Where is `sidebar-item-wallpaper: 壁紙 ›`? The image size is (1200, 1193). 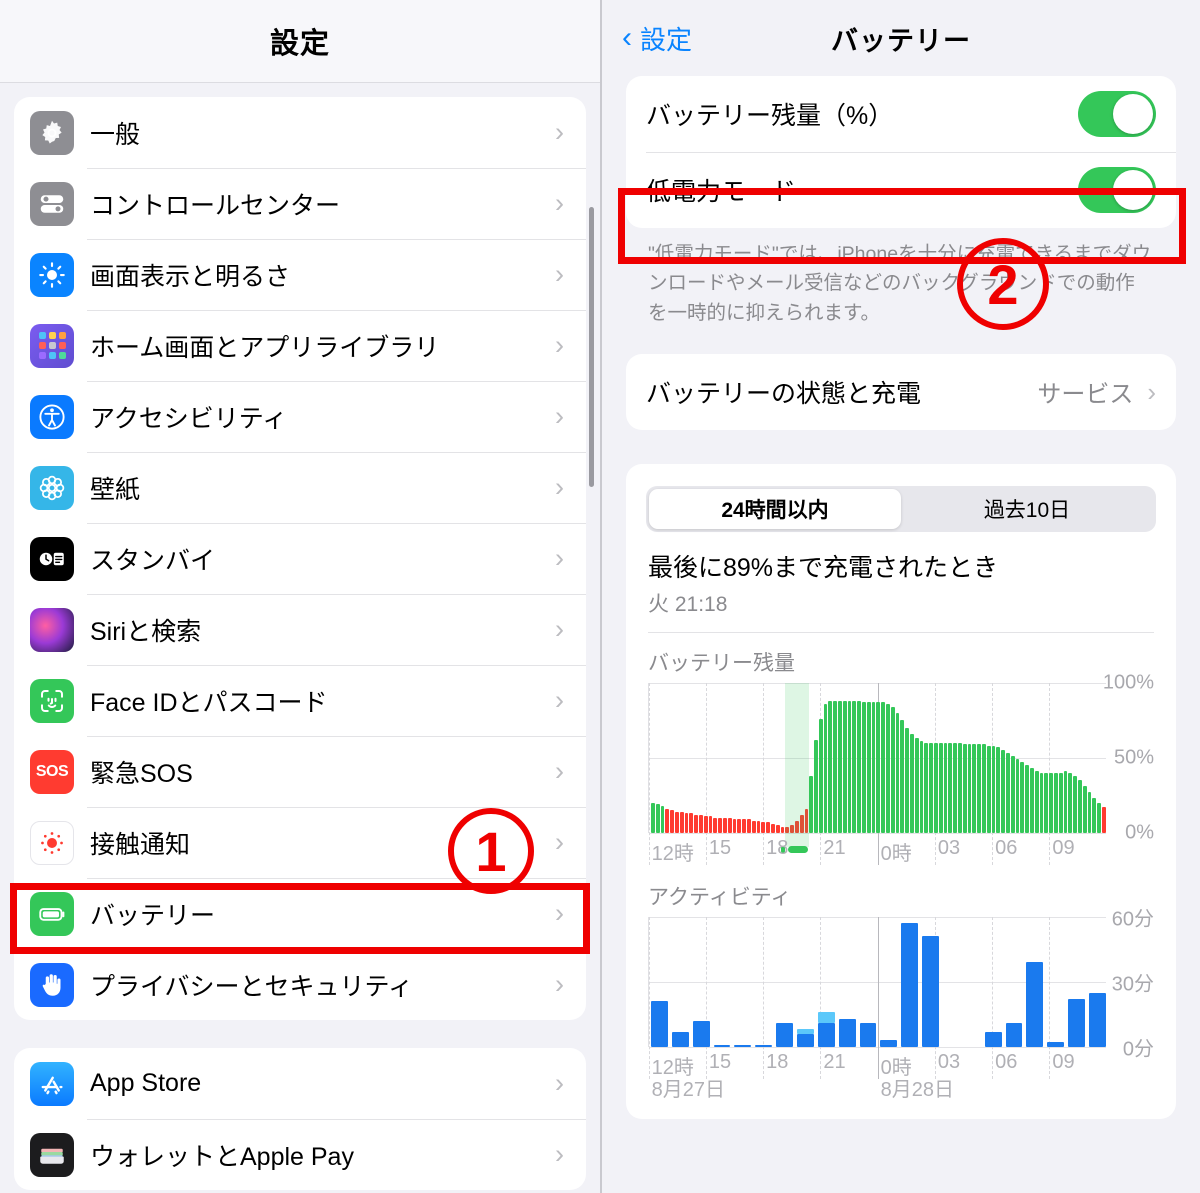 sidebar-item-wallpaper: 壁紙 › is located at coordinates (300, 487).